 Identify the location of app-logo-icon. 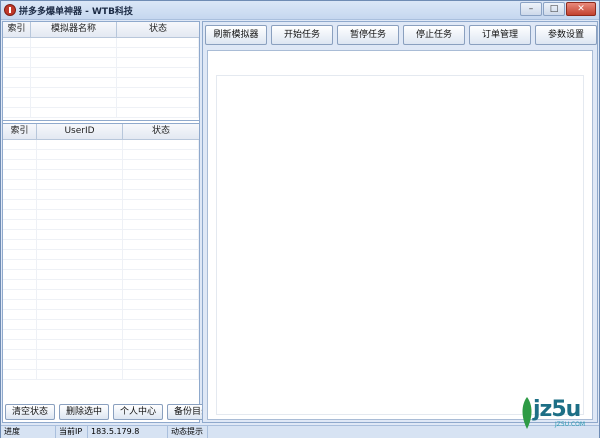
(10, 10).